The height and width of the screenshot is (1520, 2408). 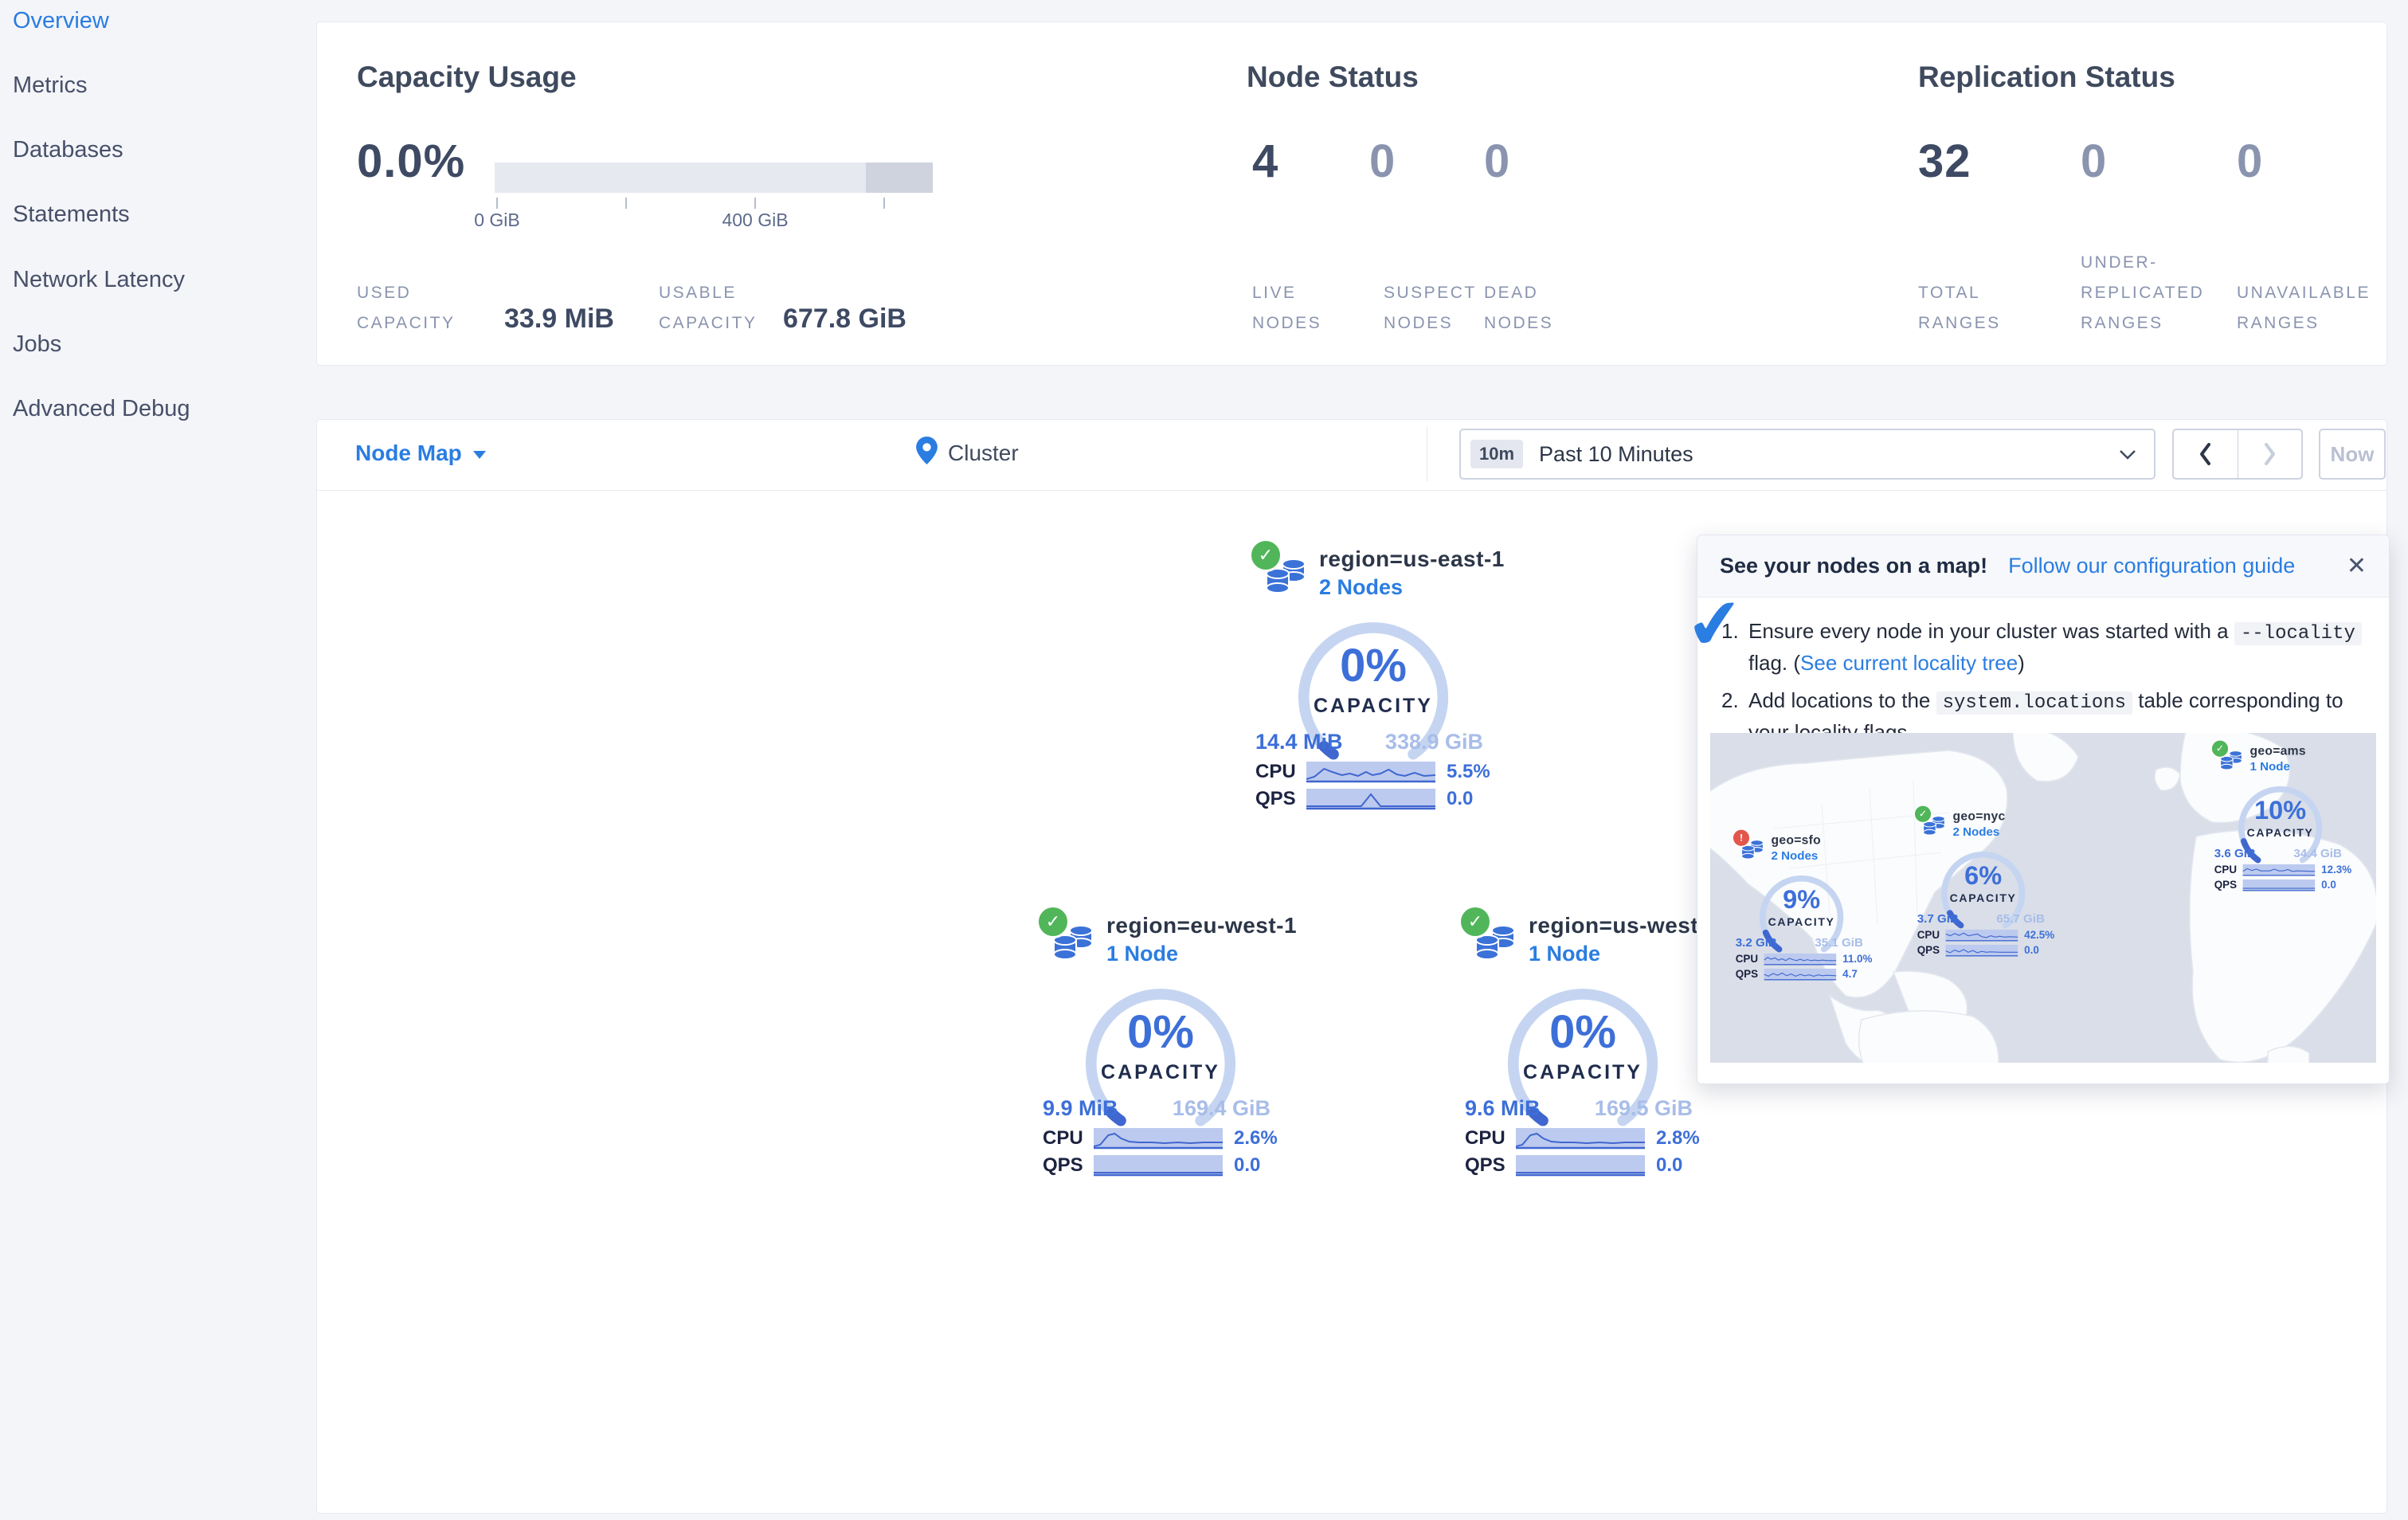 I want to click on suspect-nodes-label: SUSPECT NODES, so click(x=1431, y=308).